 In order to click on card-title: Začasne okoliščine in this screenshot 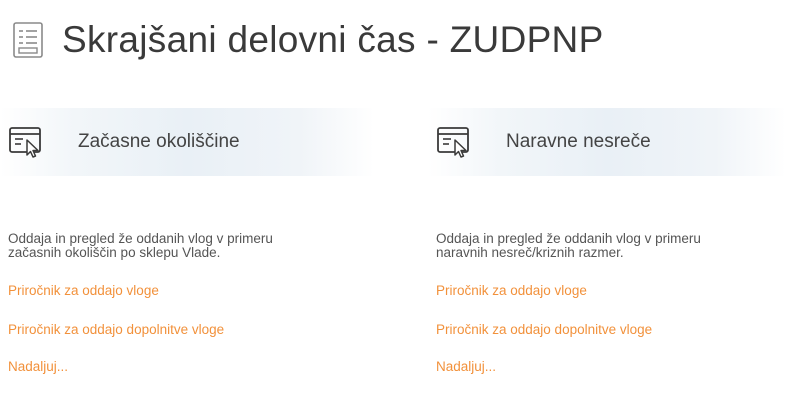, I will do `click(159, 141)`.